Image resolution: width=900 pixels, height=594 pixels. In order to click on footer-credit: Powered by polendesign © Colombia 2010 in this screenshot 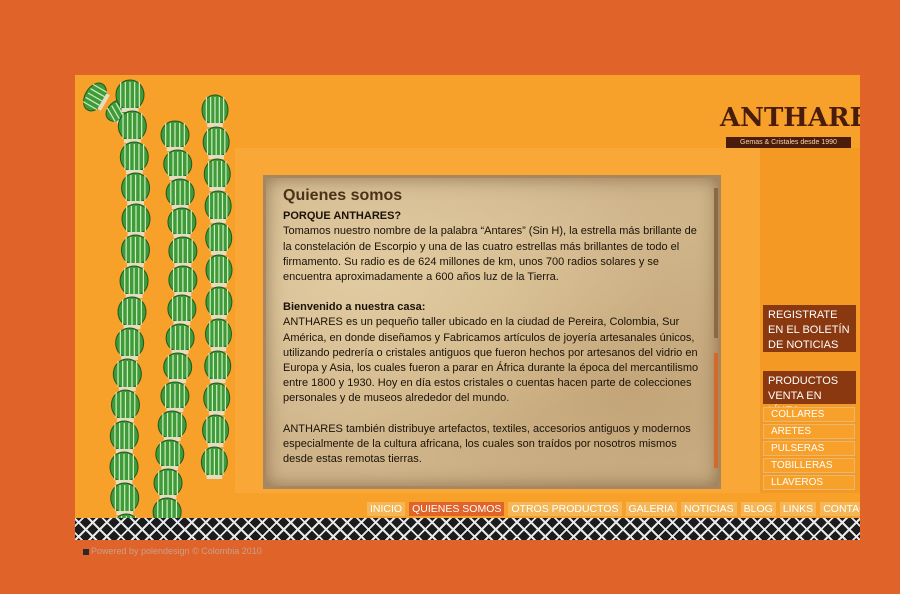, I will do `click(176, 551)`.